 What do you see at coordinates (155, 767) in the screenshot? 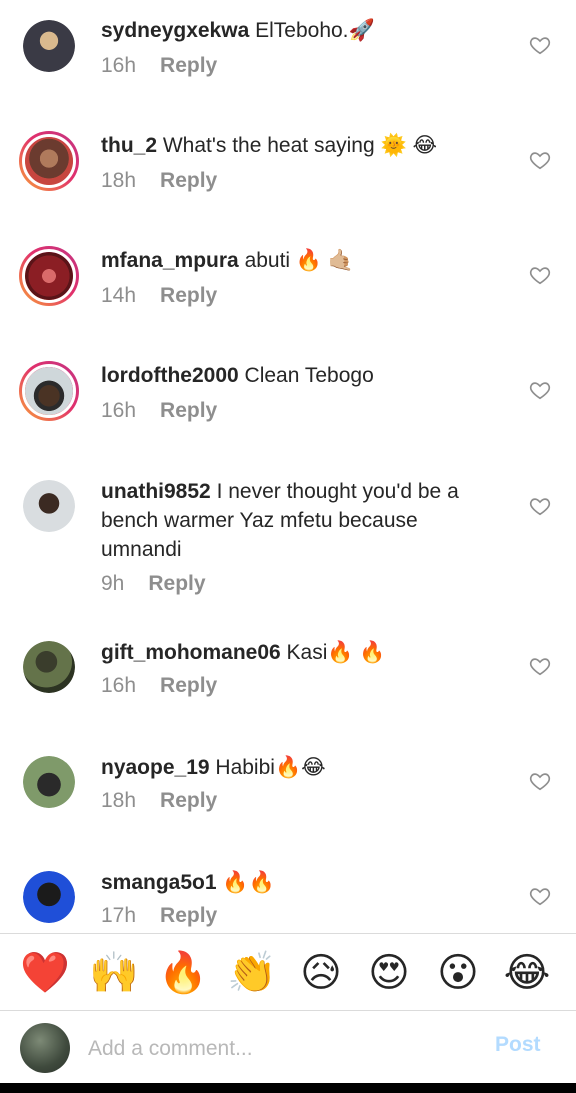
I see `comment-username: nyaope_19` at bounding box center [155, 767].